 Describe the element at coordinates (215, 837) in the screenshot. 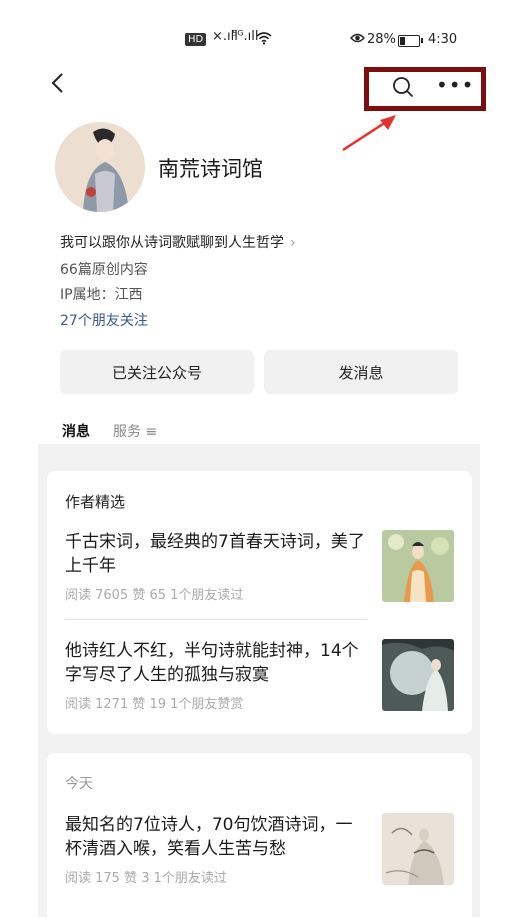

I see `article-title: 最知名的7位诗人，70句饮酒诗词，一杯清酒入喉，笑看人生苦与愁` at that location.